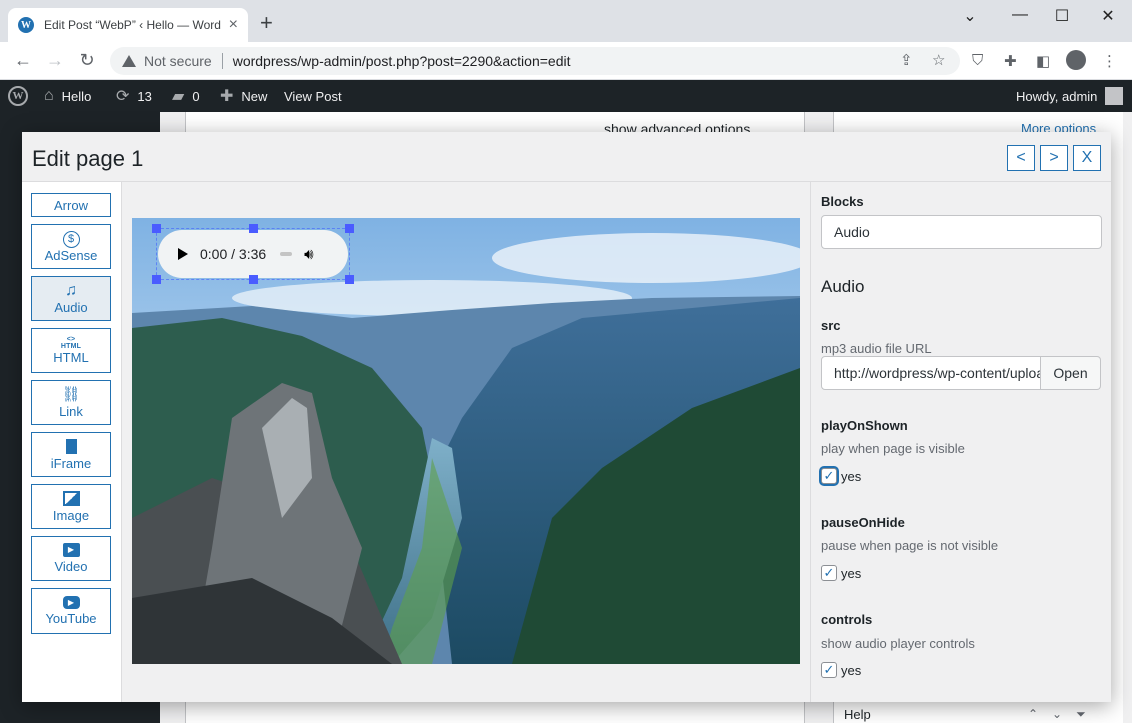 The width and height of the screenshot is (1132, 723). I want to click on controls-checkbox-label: yes, so click(851, 670).